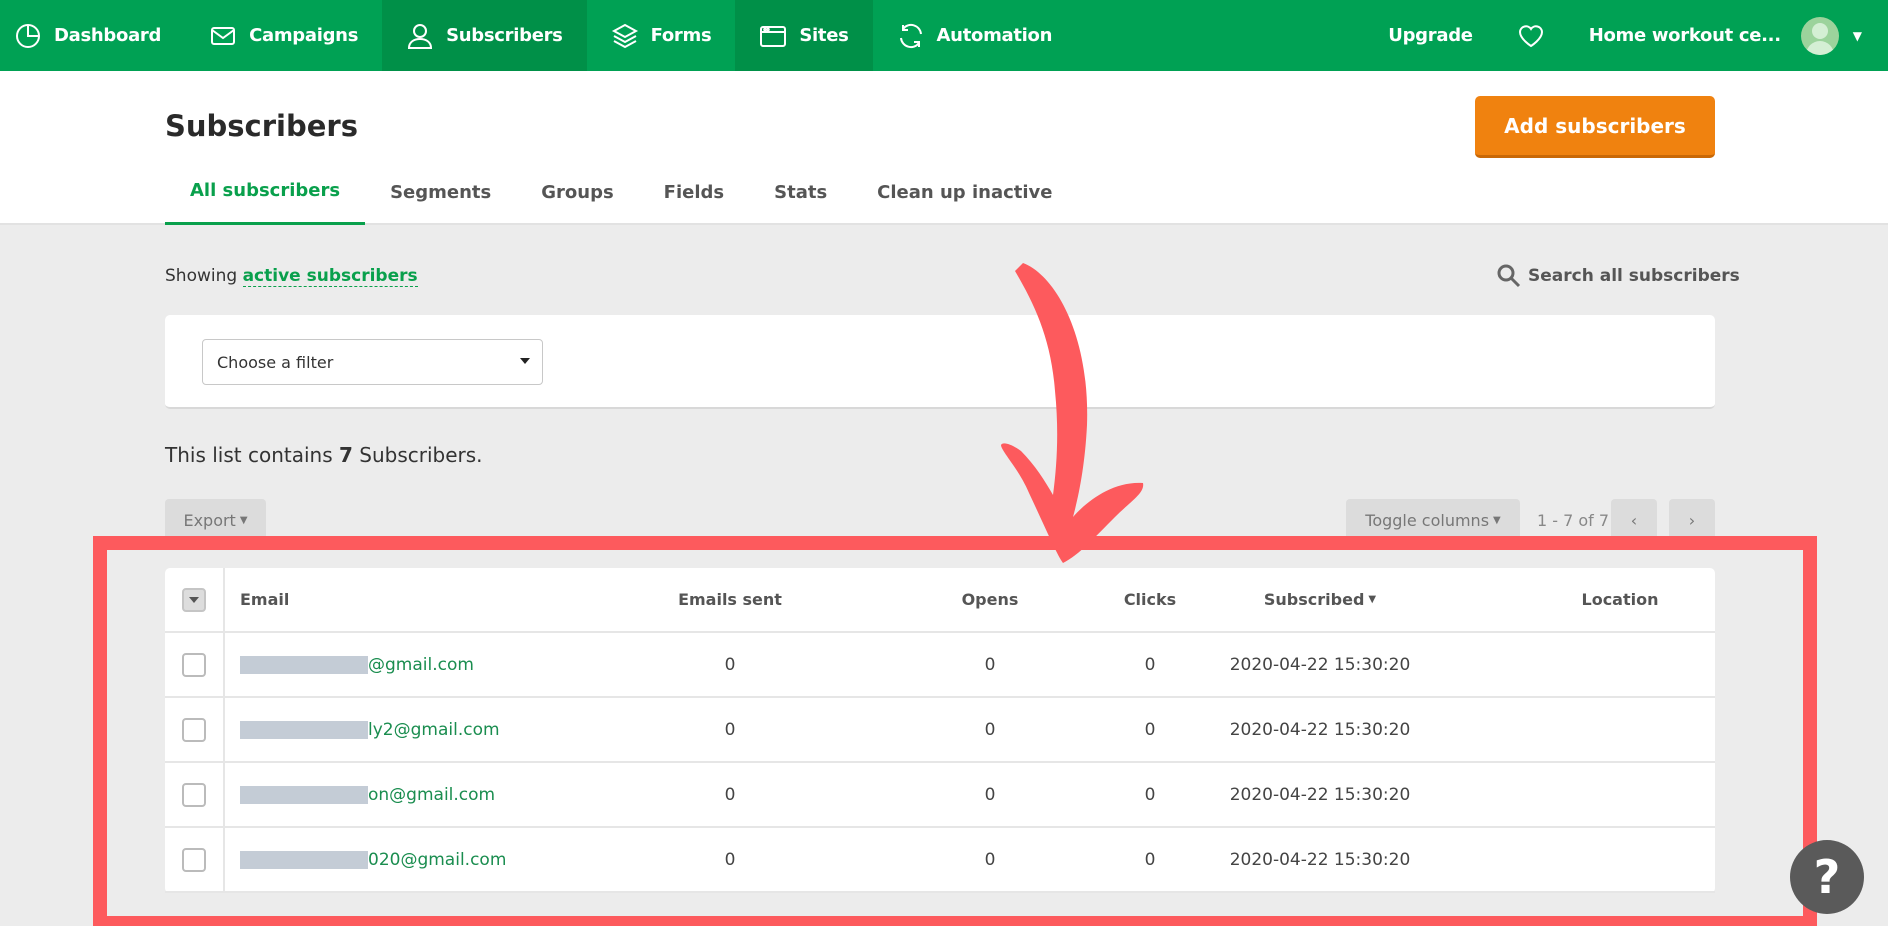 This screenshot has width=1888, height=926. I want to click on list-count-number: 7, so click(345, 455).